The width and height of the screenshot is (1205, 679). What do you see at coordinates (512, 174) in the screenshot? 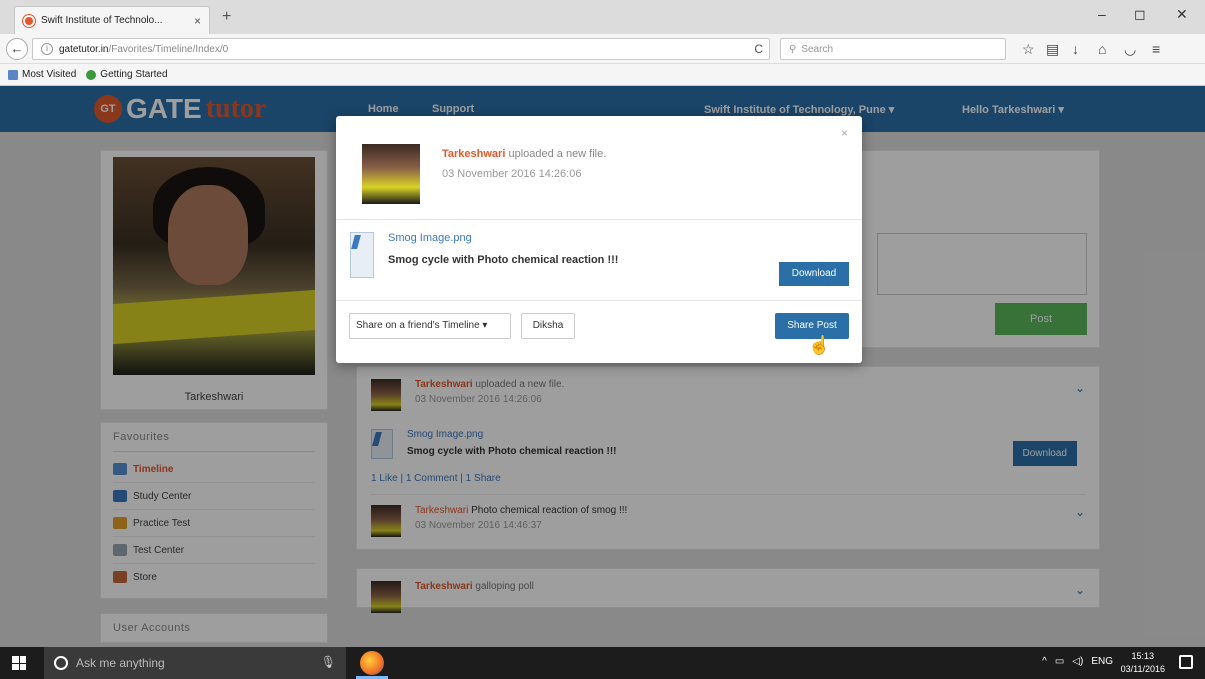
I see `modal-post-date: 03 November 2016 14:26:06` at bounding box center [512, 174].